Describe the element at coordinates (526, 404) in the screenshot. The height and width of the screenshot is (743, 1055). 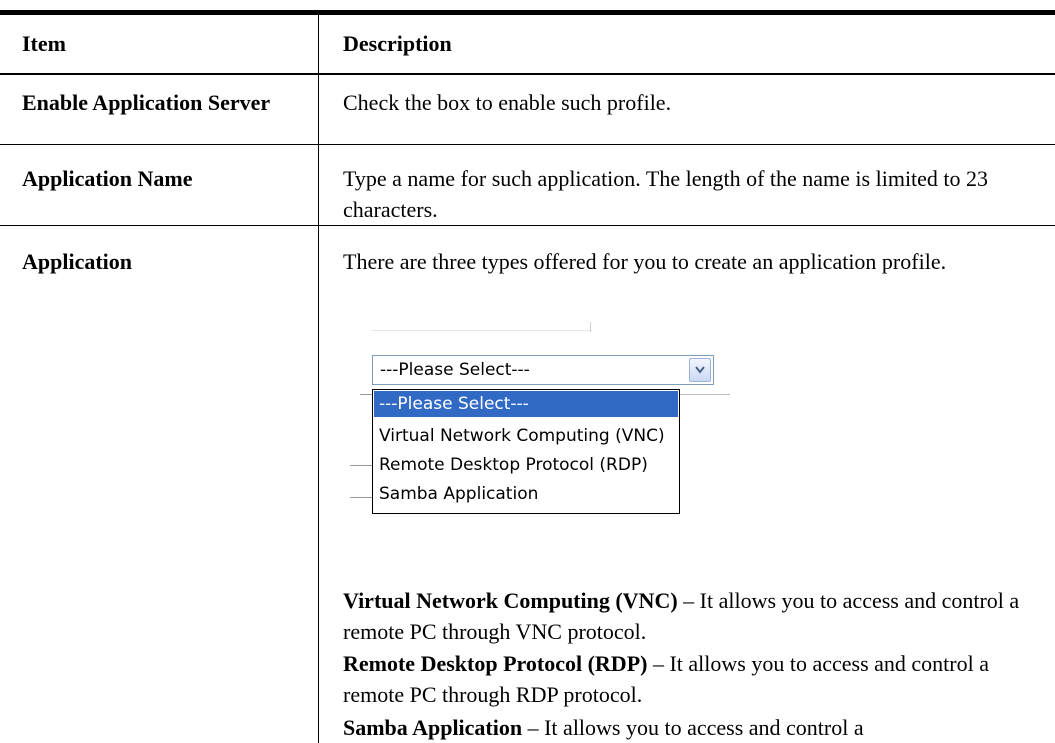
I see `option-please-select: ---Please Select---` at that location.